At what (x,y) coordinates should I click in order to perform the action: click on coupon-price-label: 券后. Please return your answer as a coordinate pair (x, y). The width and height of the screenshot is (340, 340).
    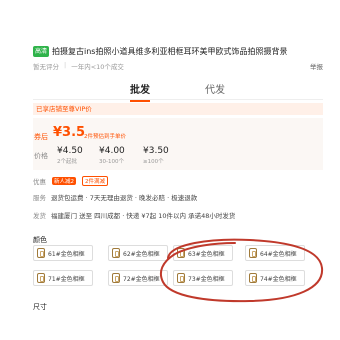
    Looking at the image, I should click on (41, 137).